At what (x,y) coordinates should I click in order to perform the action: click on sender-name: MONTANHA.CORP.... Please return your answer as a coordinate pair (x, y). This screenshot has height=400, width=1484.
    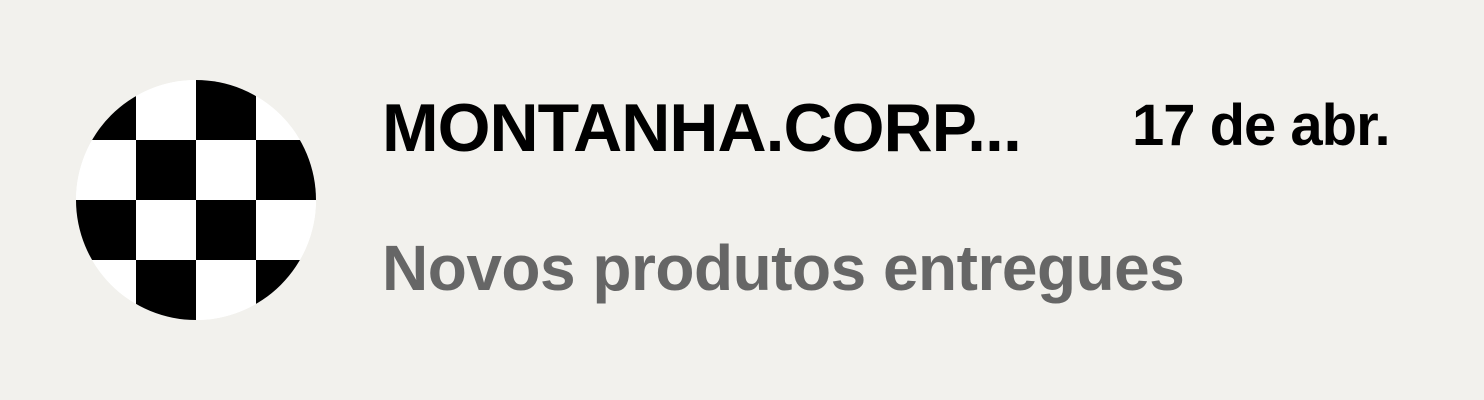
    Looking at the image, I should click on (702, 128).